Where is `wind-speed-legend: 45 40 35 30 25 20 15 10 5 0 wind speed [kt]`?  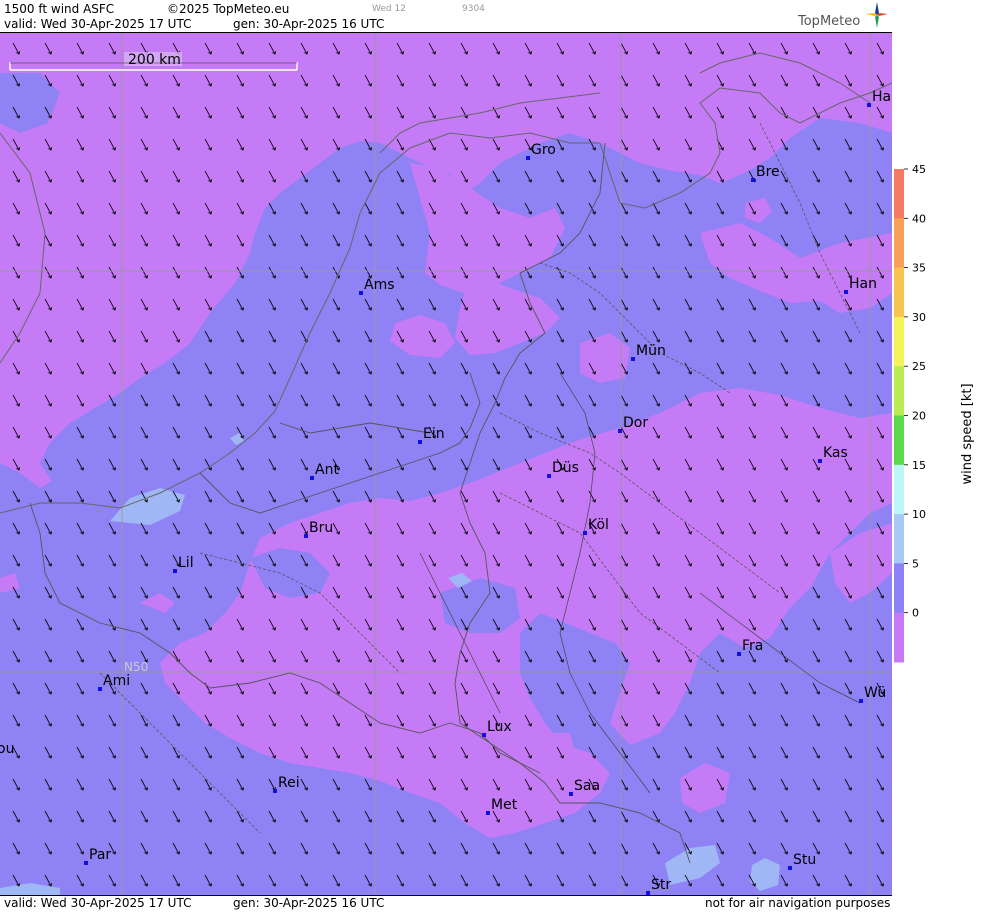
wind-speed-legend: 45 40 35 30 25 20 15 10 5 0 wind speed [kt] is located at coordinates (938, 454).